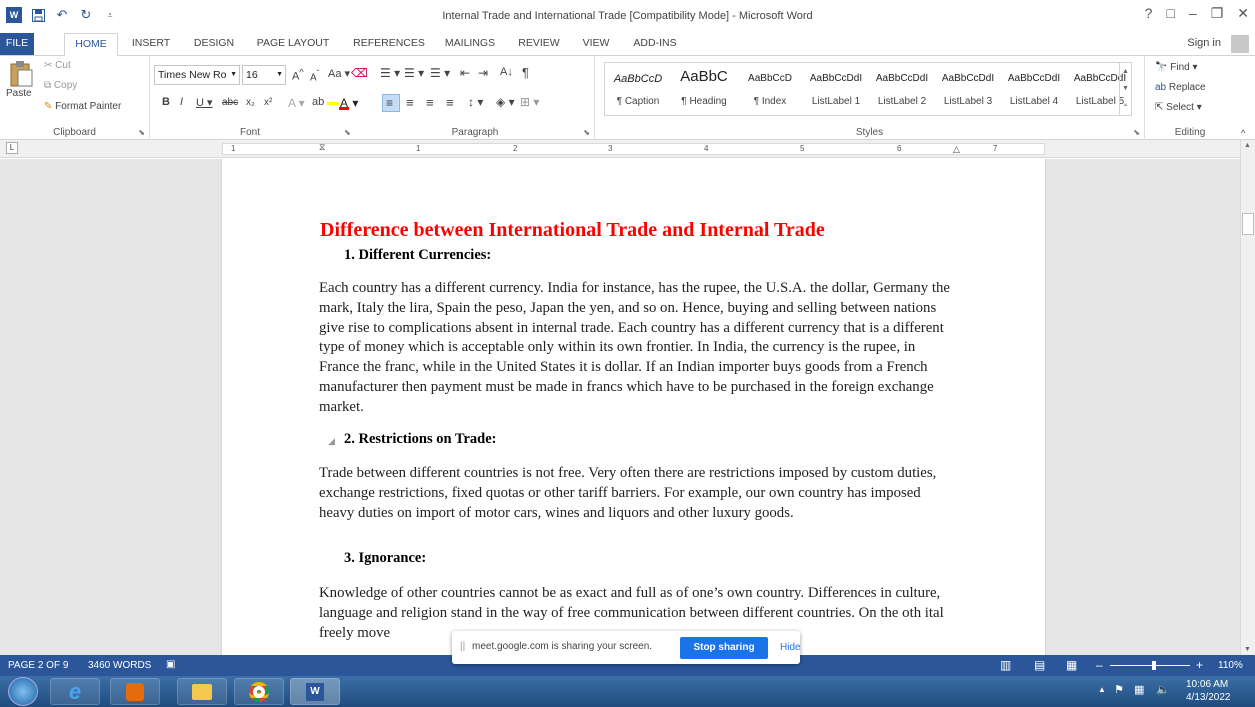  What do you see at coordinates (1099, 665) in the screenshot?
I see `zoom-out-icon: –` at bounding box center [1099, 665].